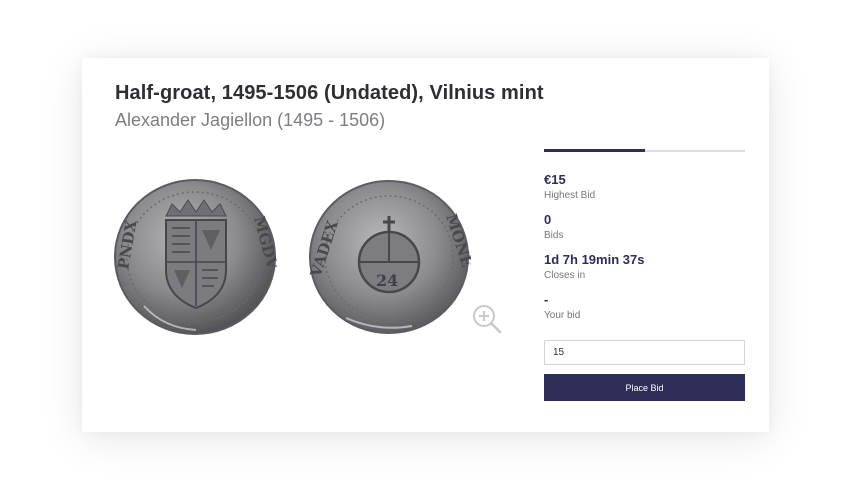  Describe the element at coordinates (644, 387) in the screenshot. I see `place-bid-button: Place Bid` at that location.